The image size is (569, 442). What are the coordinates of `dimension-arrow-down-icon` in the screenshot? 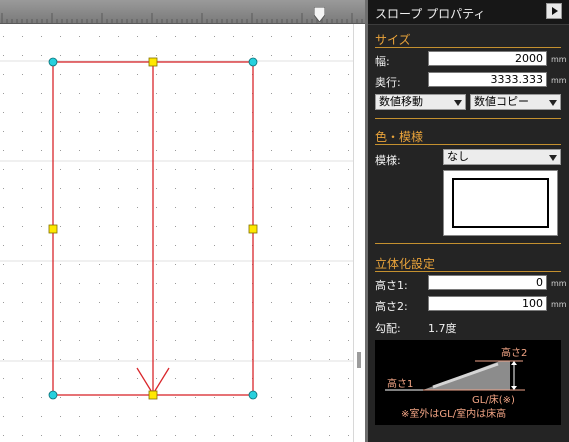 It's located at (514, 388).